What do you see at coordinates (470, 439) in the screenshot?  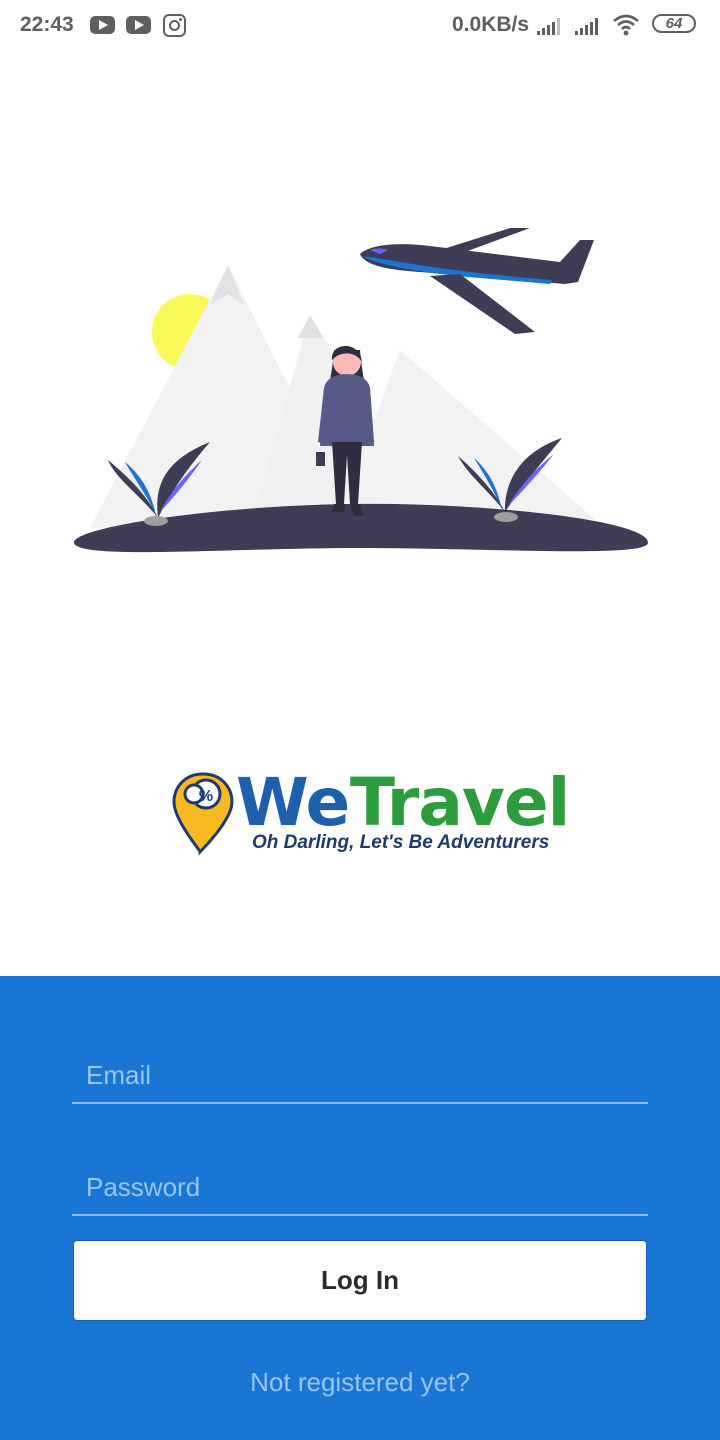 I see `mountain-shape` at bounding box center [470, 439].